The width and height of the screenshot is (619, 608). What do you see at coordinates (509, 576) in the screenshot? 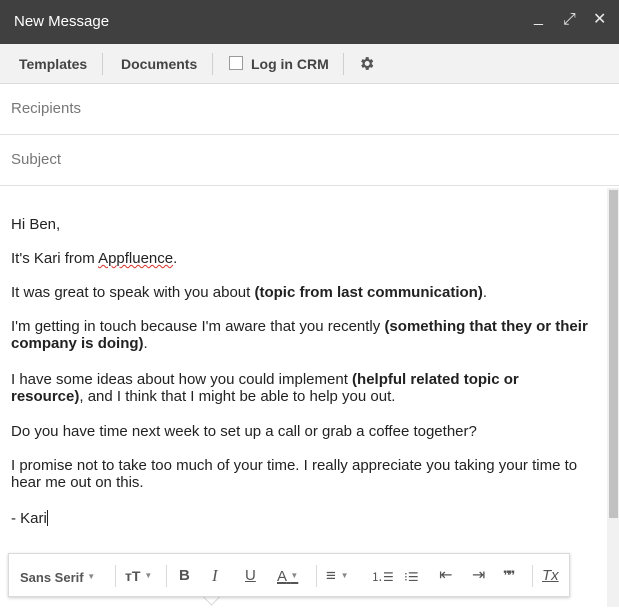
I see `quote-icon: ❞❞` at bounding box center [509, 576].